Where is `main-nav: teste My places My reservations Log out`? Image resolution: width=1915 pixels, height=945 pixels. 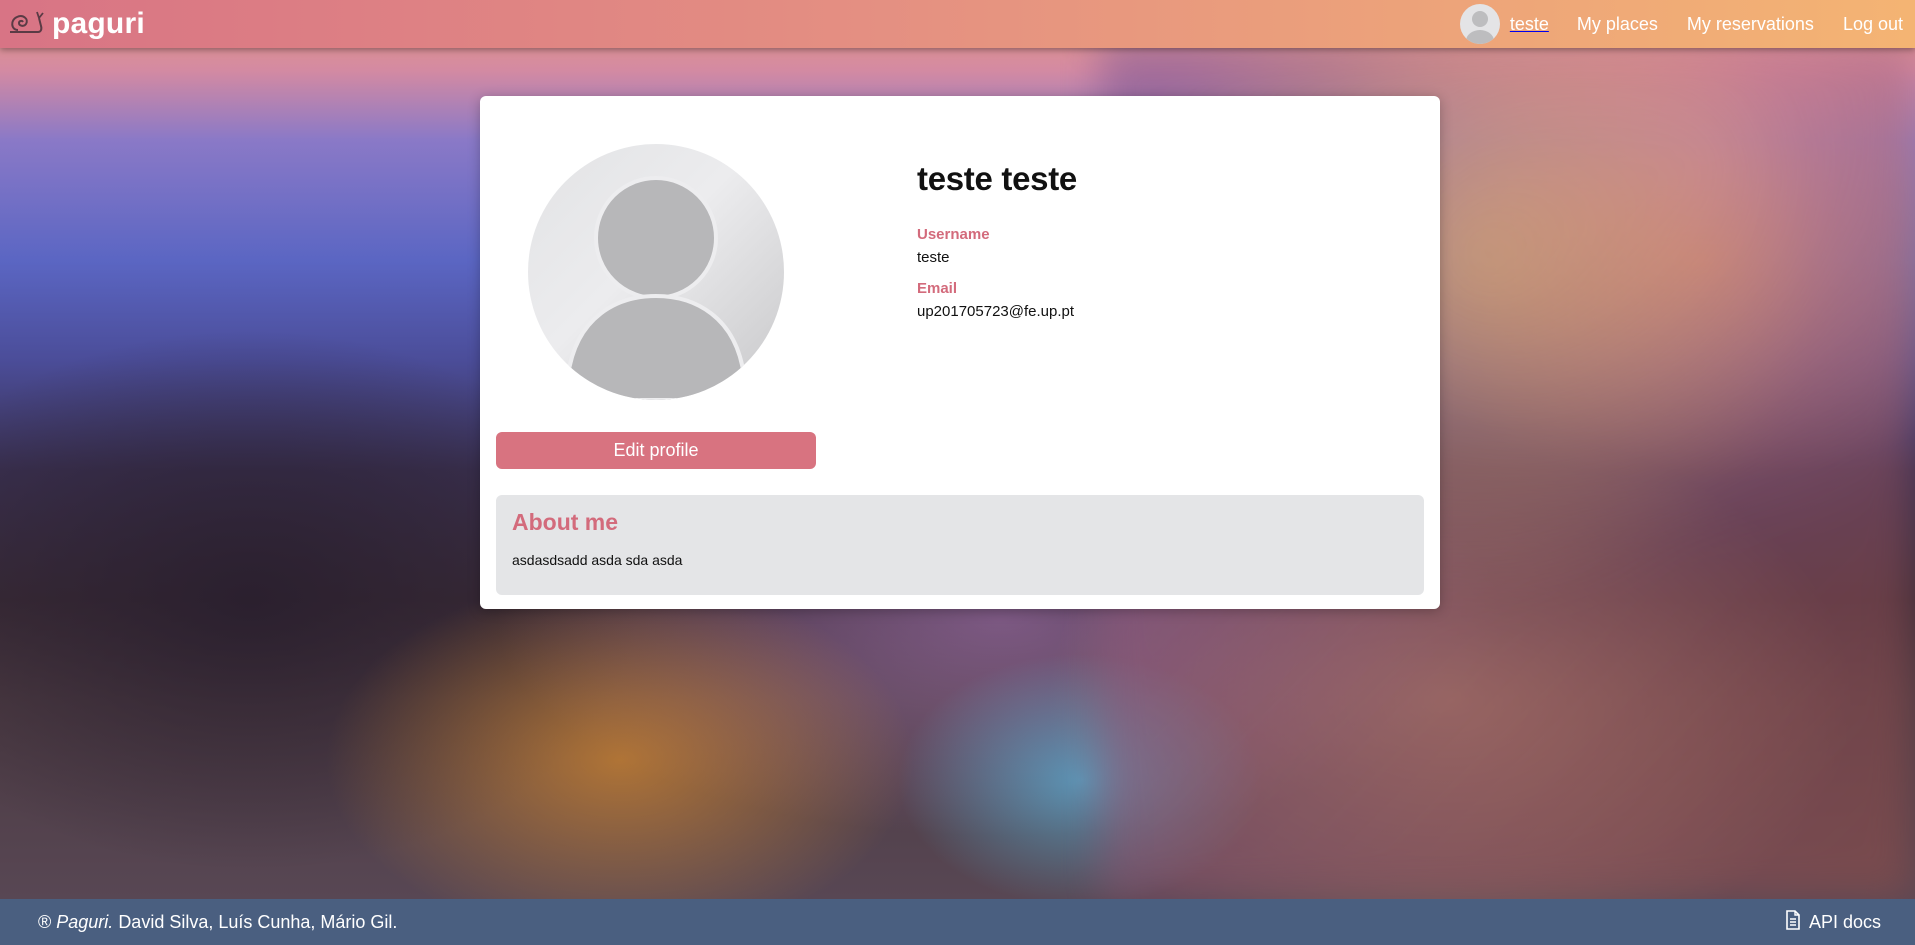 main-nav: teste My places My reservations Log out is located at coordinates (1681, 24).